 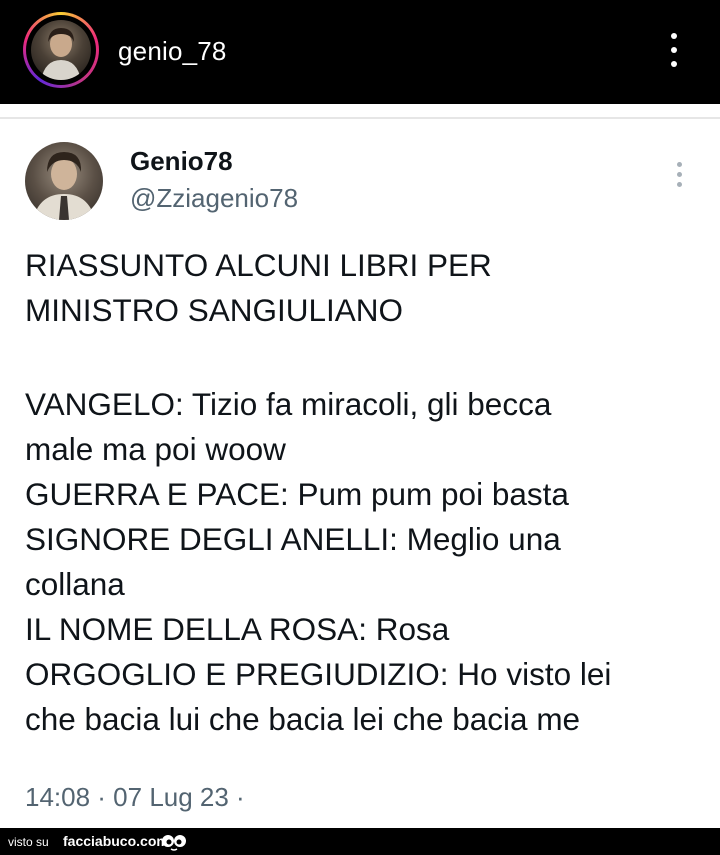 I want to click on tweet-line: RIASSUNTO ALCUNI LIBRI PER, so click(x=258, y=265).